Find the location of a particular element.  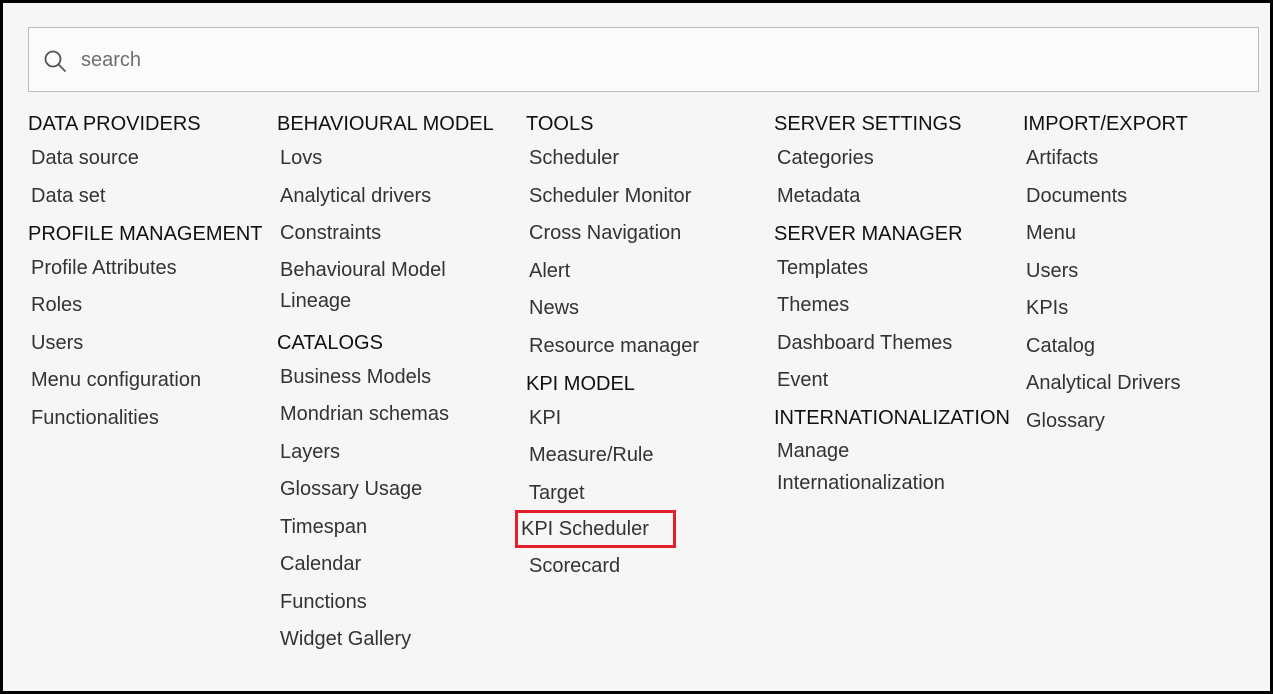

section-title-import-export: IMPORT/EXPORT is located at coordinates (1105, 124).